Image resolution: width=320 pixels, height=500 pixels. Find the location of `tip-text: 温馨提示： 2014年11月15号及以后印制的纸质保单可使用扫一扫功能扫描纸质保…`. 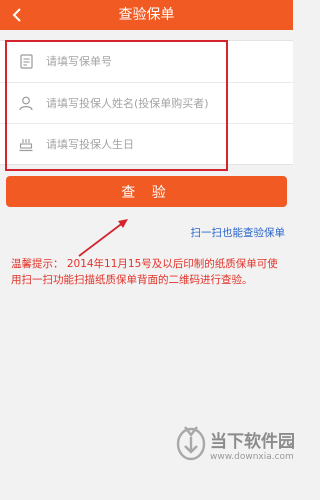

tip-text: 温馨提示： 2014年11月15号及以后印制的纸质保单可使用扫一扫功能扫描纸质保… is located at coordinates (144, 272).